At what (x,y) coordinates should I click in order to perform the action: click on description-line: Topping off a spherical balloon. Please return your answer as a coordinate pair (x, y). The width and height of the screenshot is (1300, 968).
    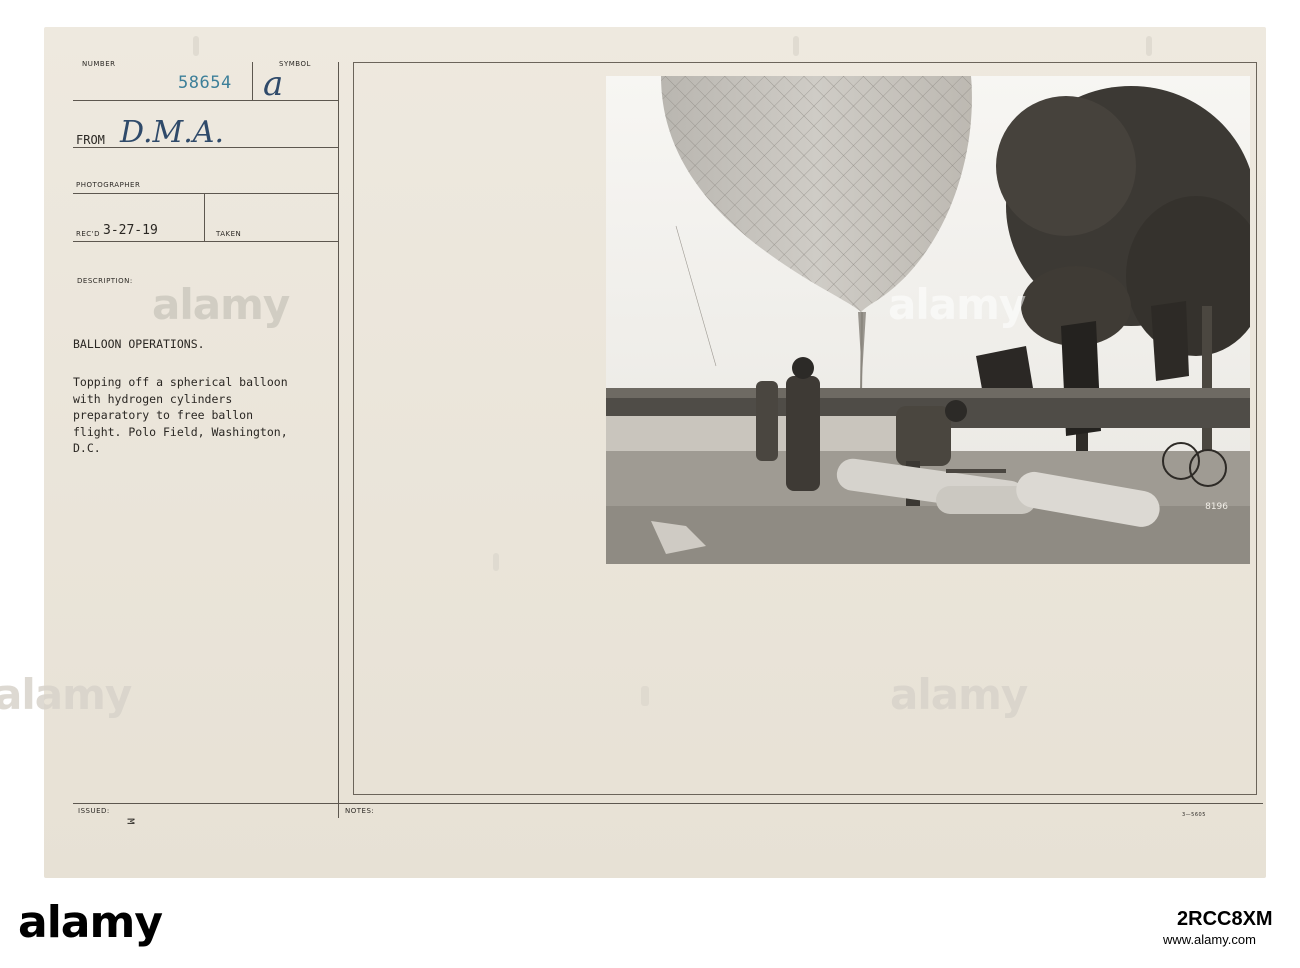
    Looking at the image, I should click on (180, 382).